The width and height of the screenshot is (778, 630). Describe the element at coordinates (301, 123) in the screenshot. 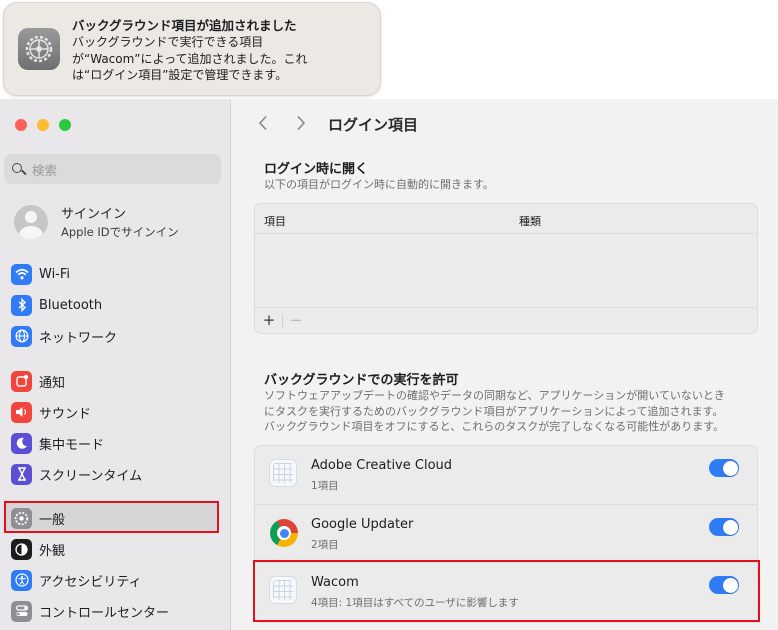

I see `forward-button` at that location.